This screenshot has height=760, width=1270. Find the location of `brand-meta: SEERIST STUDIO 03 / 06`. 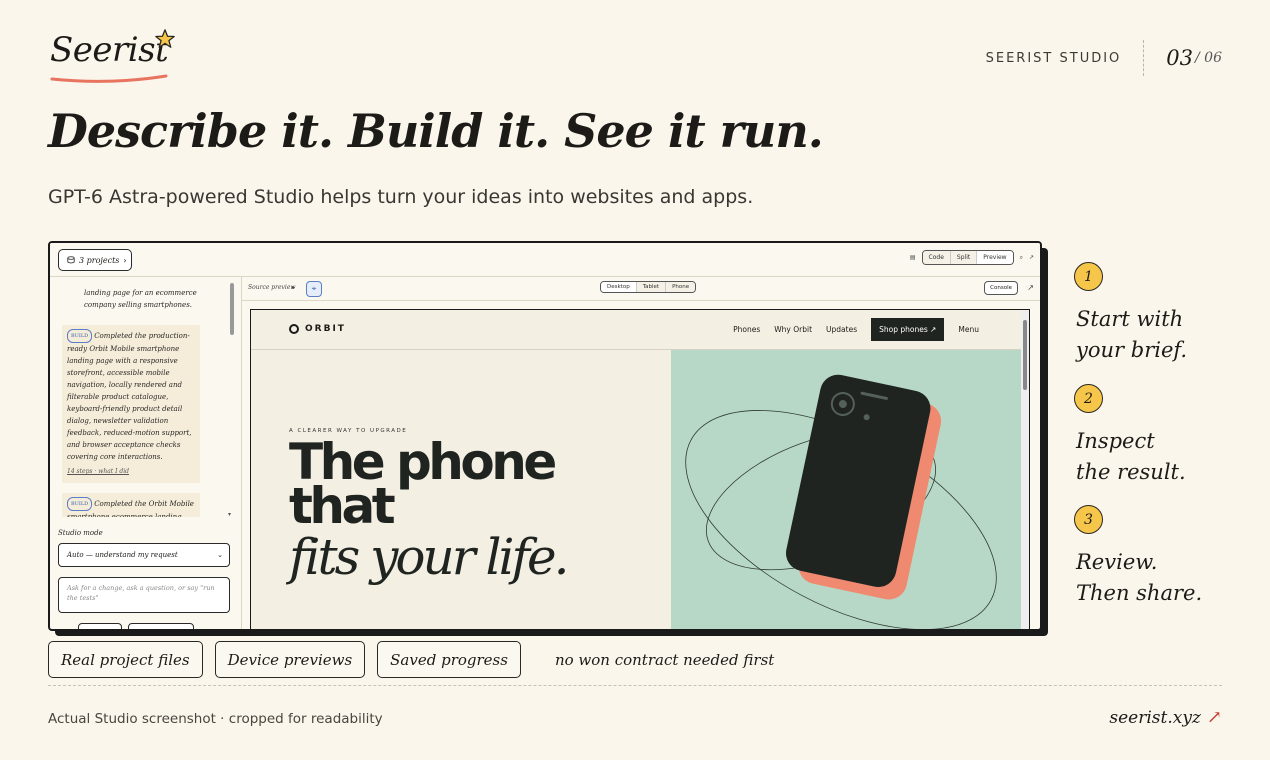

brand-meta: SEERIST STUDIO 03 / 06 is located at coordinates (1104, 58).